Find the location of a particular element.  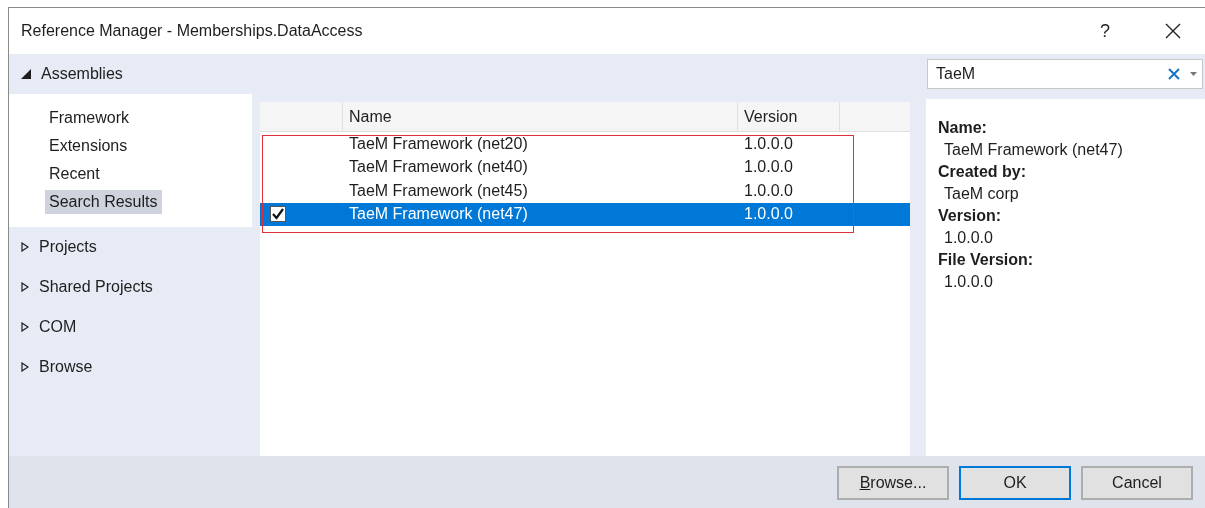

help-button: ? is located at coordinates (1105, 31).